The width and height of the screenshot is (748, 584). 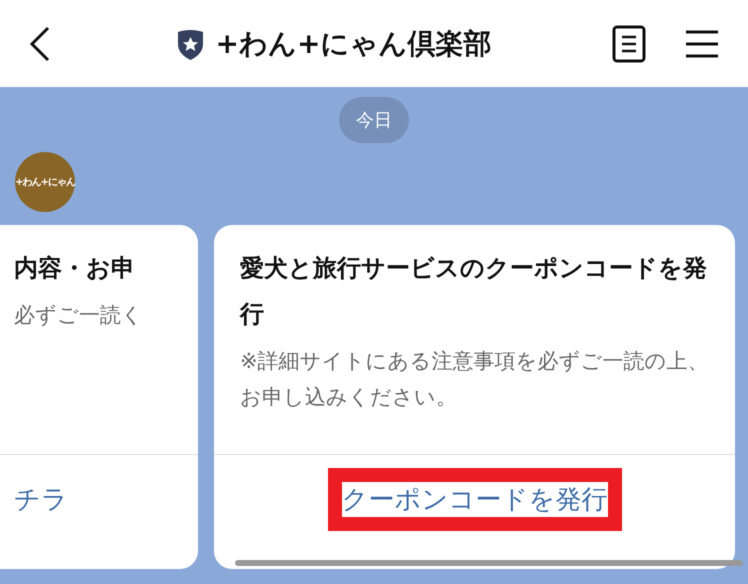 I want to click on date-label: 今日, so click(x=374, y=120).